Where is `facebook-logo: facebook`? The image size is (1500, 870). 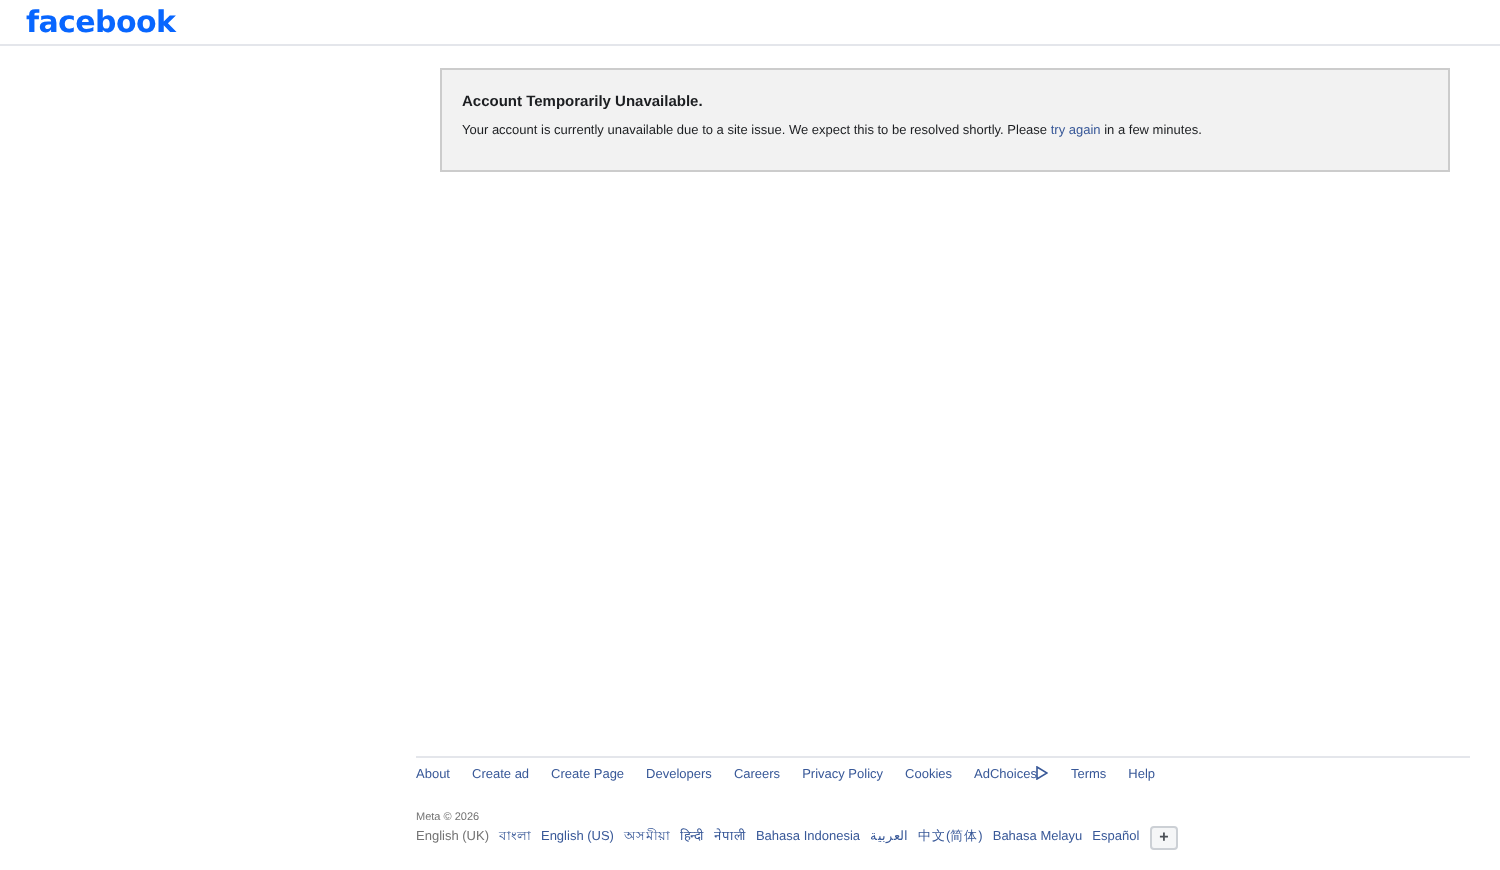
facebook-logo: facebook is located at coordinates (101, 22).